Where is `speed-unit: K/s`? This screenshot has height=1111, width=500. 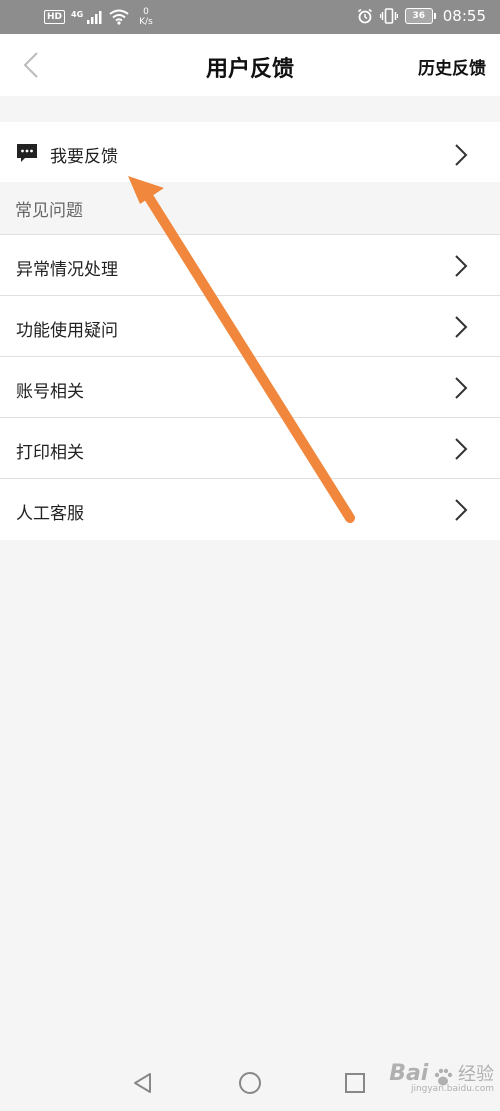 speed-unit: K/s is located at coordinates (146, 22).